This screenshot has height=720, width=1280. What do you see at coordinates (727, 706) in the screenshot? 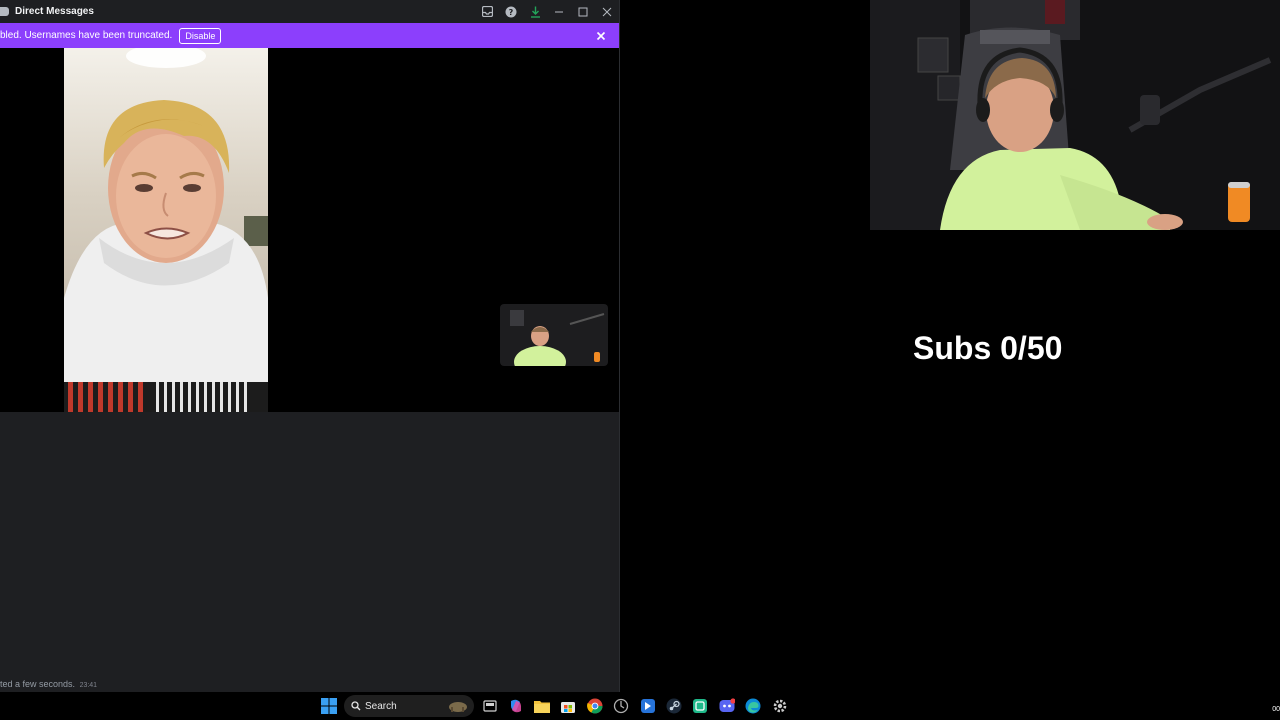
I see `discord-icon` at bounding box center [727, 706].